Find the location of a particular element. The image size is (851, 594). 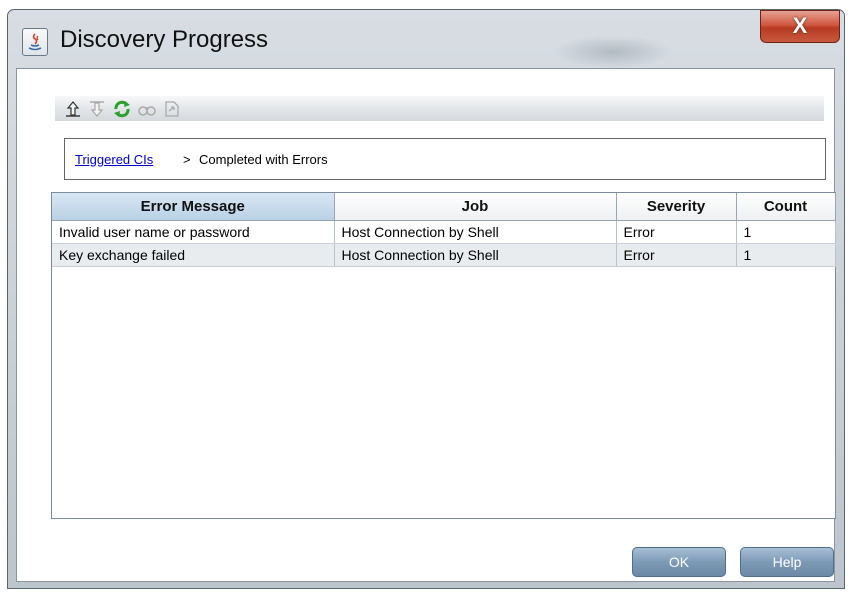

title-glass-reflection is located at coordinates (613, 52).